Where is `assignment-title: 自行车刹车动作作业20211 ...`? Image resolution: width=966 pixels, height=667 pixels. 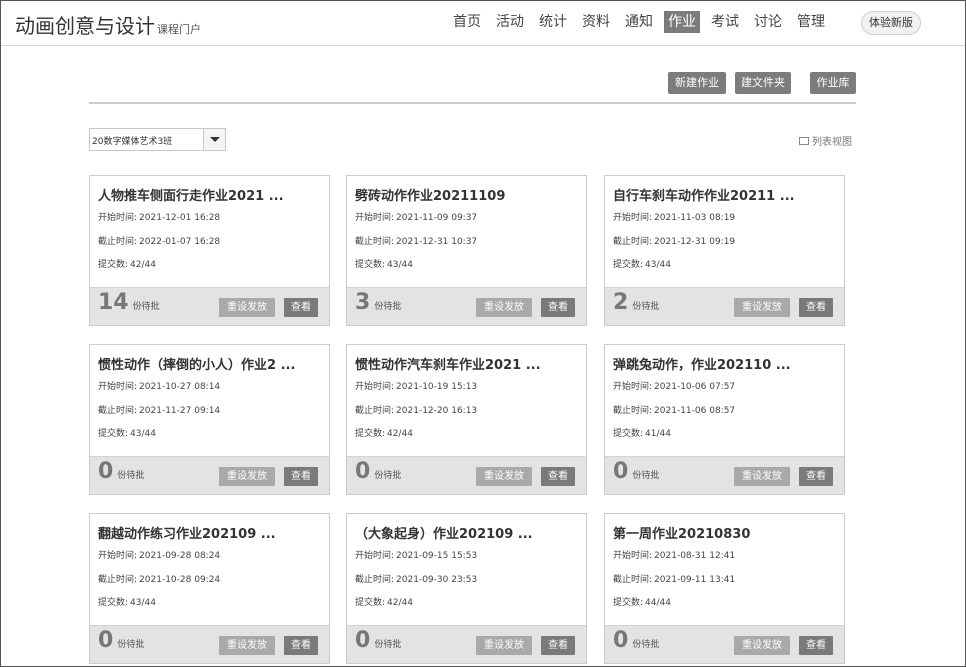 assignment-title: 自行车刹车动作作业20211 ... is located at coordinates (704, 194).